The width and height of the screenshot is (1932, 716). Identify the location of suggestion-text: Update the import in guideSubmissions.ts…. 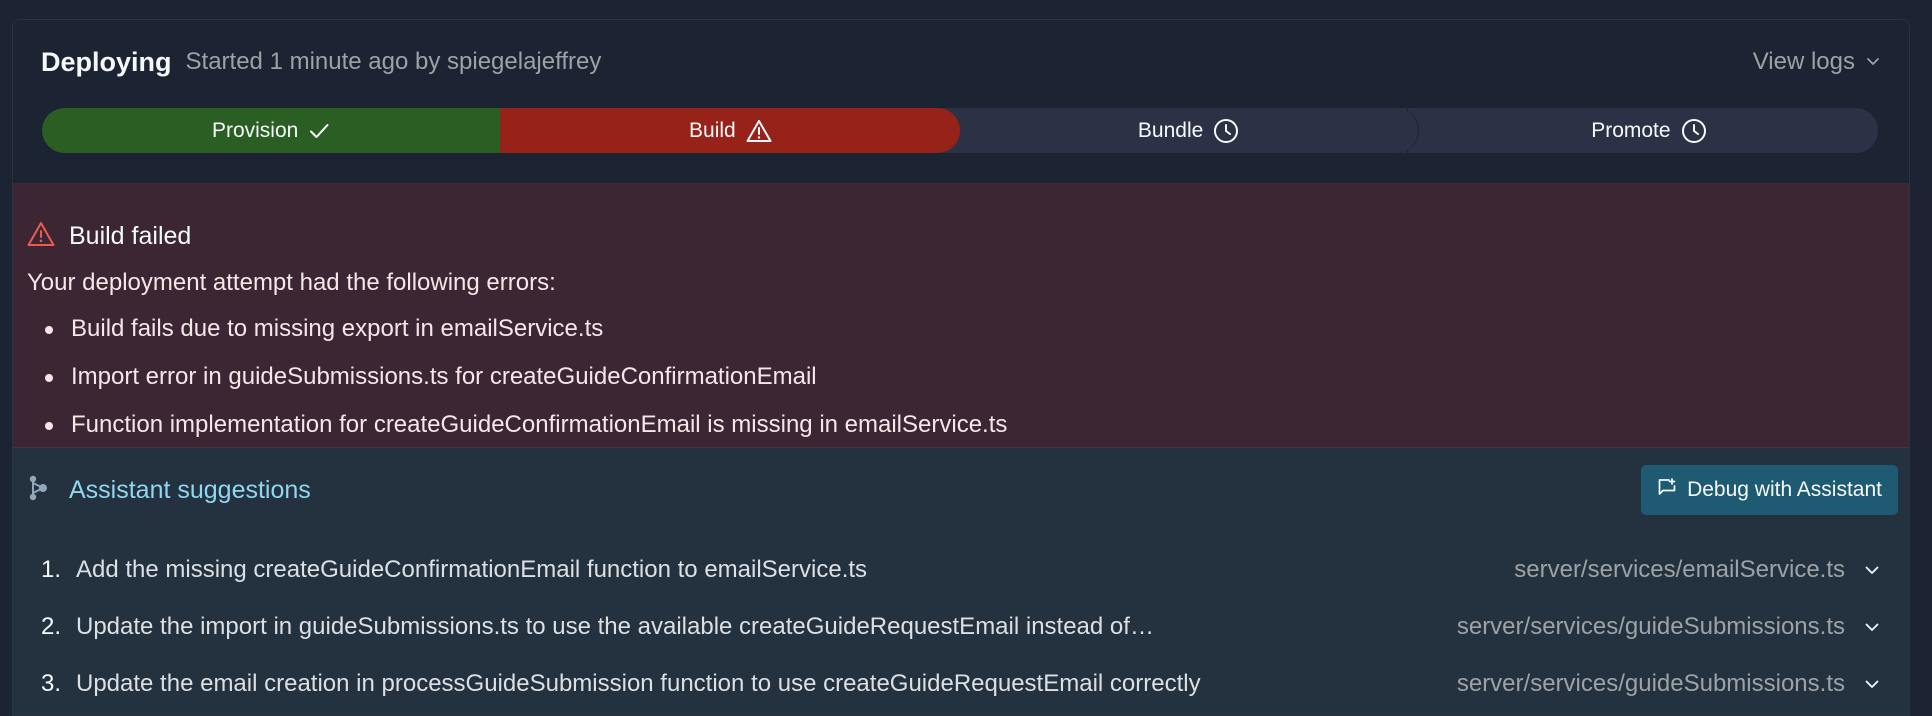
(615, 626).